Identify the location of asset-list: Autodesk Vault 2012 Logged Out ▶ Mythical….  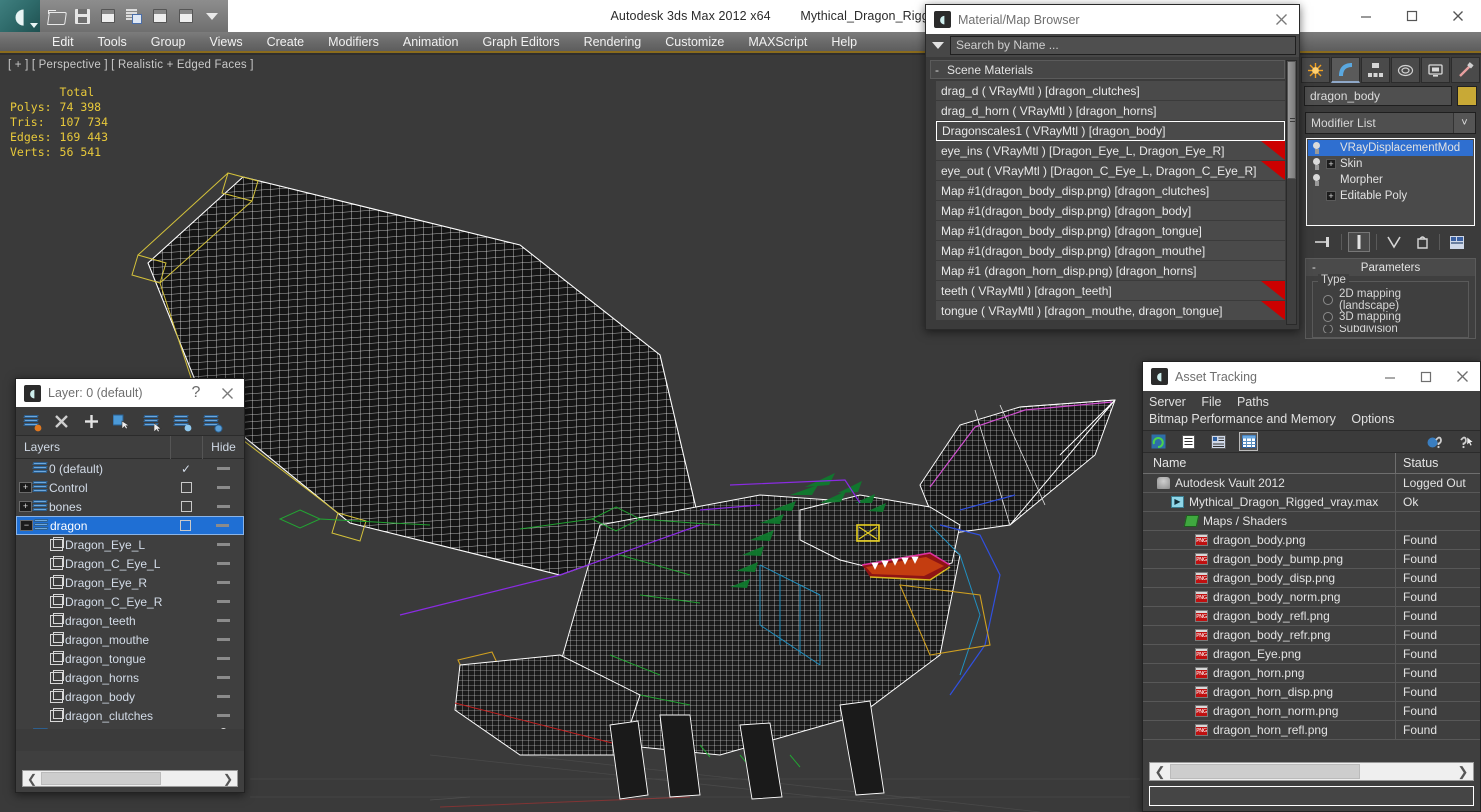
(1311, 606).